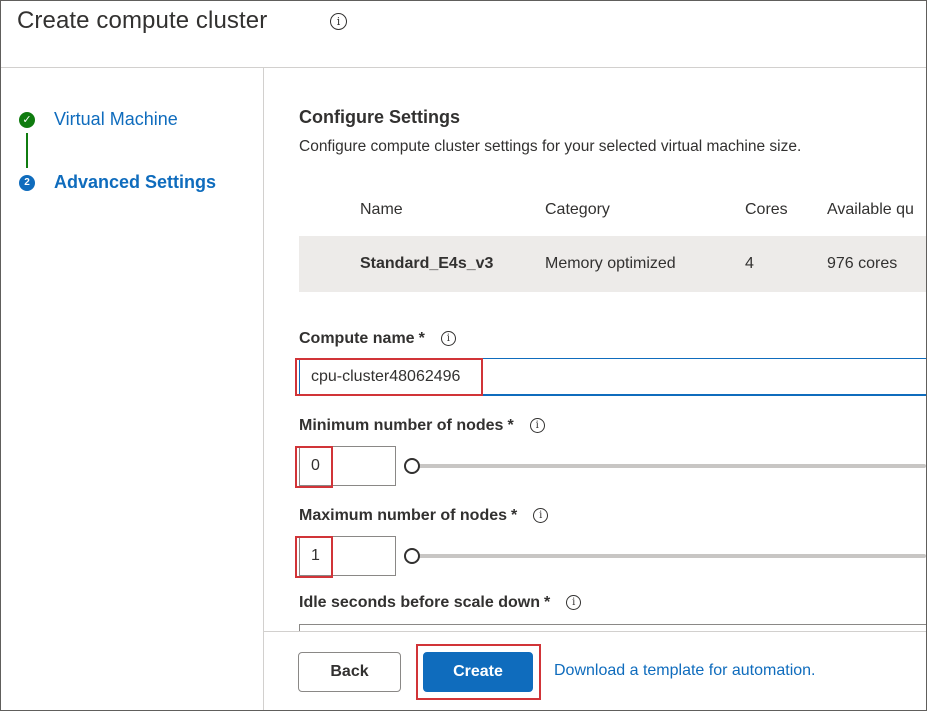 The image size is (927, 711). What do you see at coordinates (749, 263) in the screenshot?
I see `cell-vm-cores: 4` at bounding box center [749, 263].